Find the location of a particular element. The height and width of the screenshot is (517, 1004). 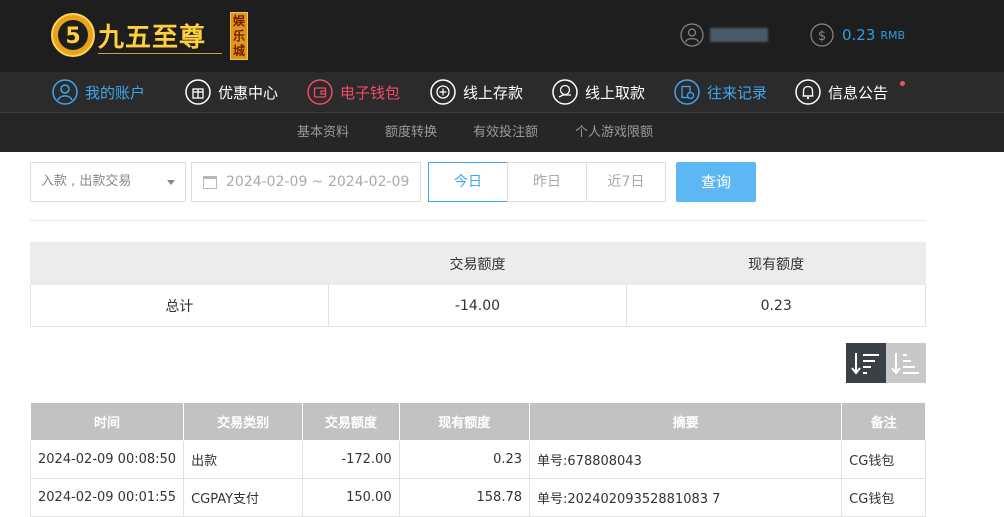

select-value: 入款 , 出款交易 is located at coordinates (86, 181).